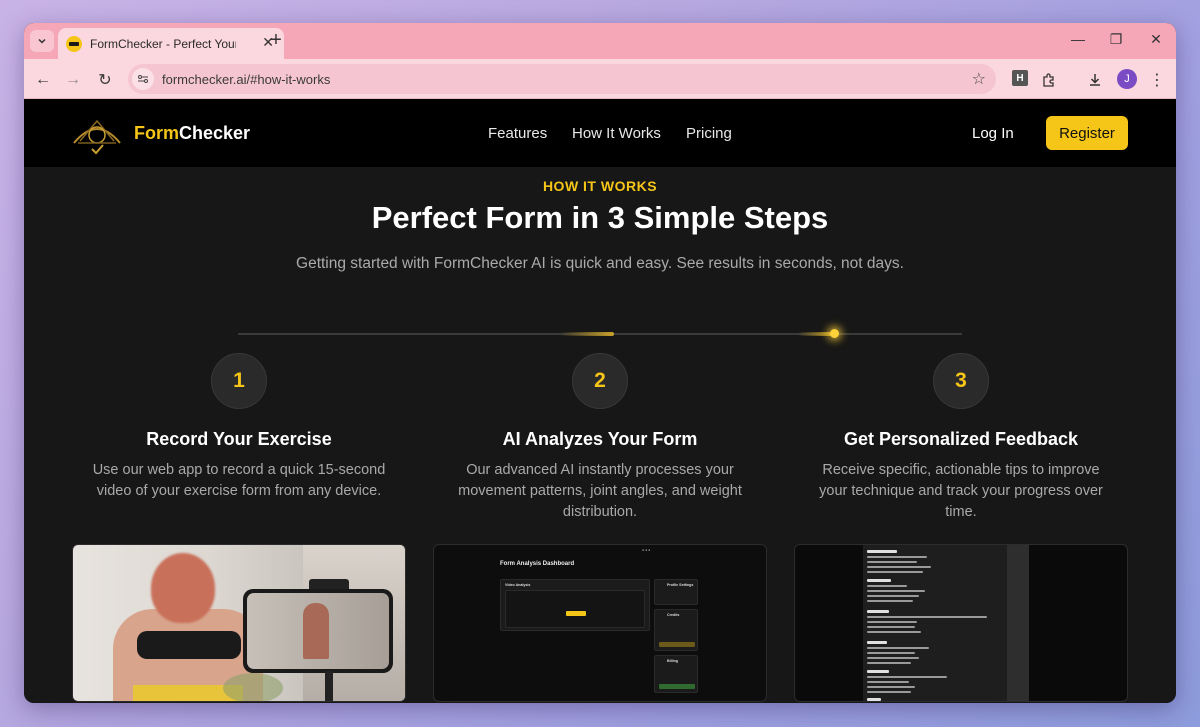 The height and width of the screenshot is (727, 1200). What do you see at coordinates (680, 585) in the screenshot?
I see `profile-settings-label: Profile Settings` at bounding box center [680, 585].